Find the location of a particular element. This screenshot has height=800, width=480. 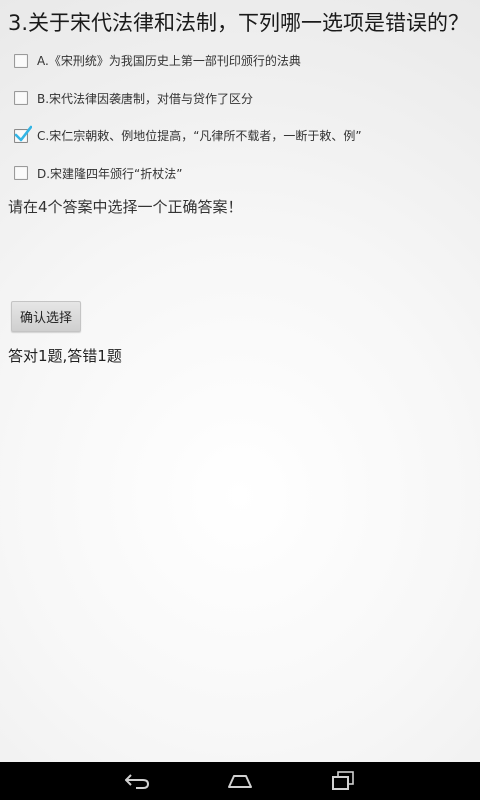

navigation-bar is located at coordinates (240, 781).